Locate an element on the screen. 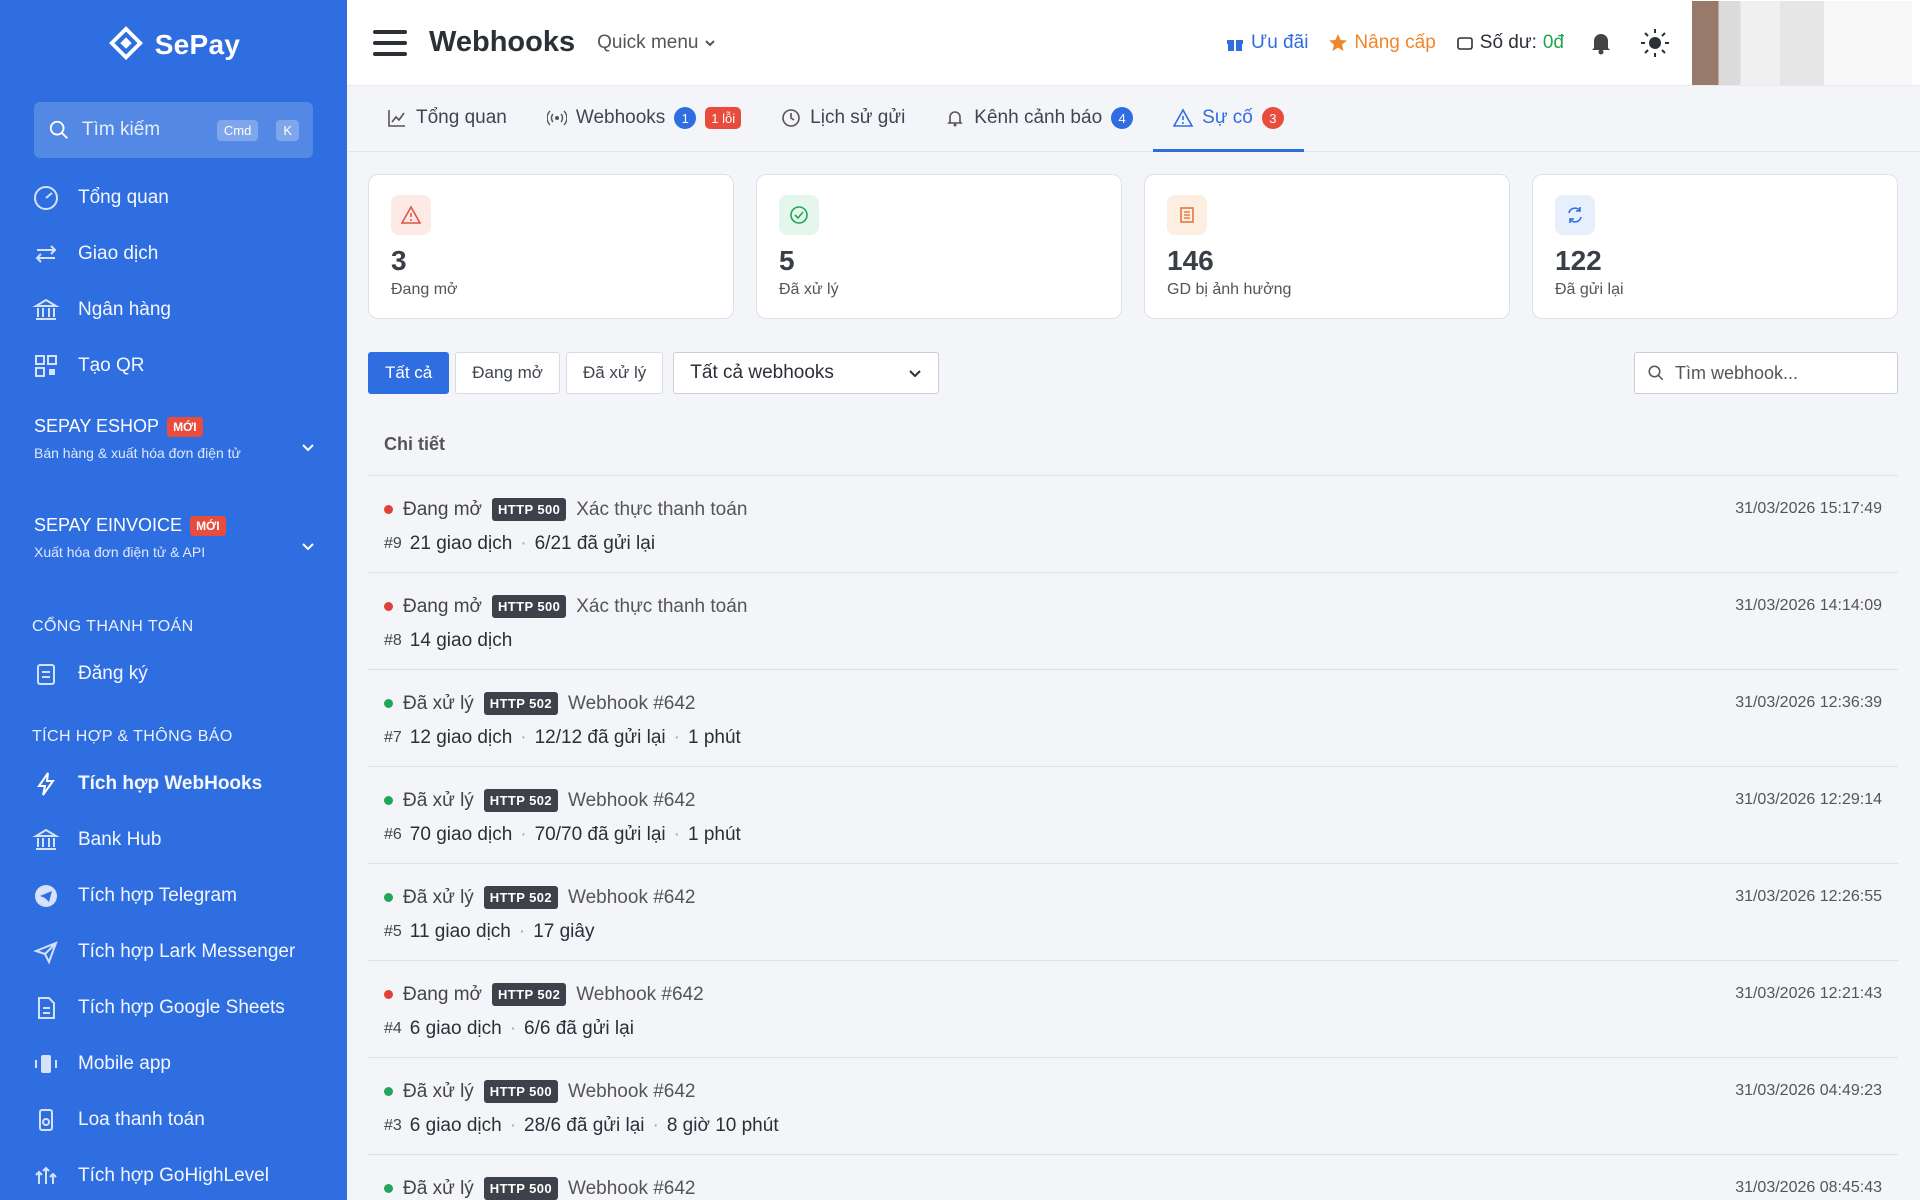 This screenshot has height=1200, width=1920. webhook-select-value: Tất cả webhooks is located at coordinates (762, 372).